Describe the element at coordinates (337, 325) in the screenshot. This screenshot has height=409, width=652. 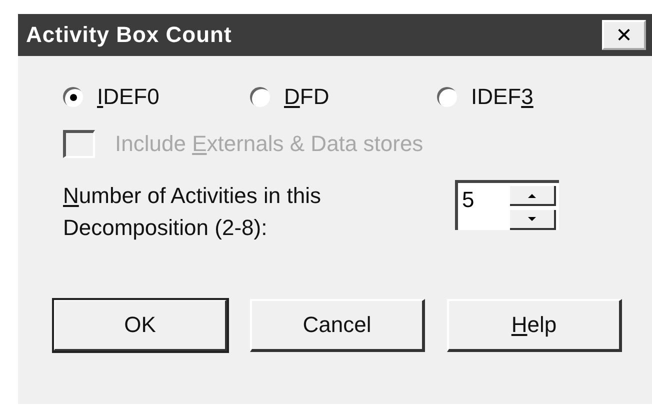
I see `dialog-button: Cancel` at that location.